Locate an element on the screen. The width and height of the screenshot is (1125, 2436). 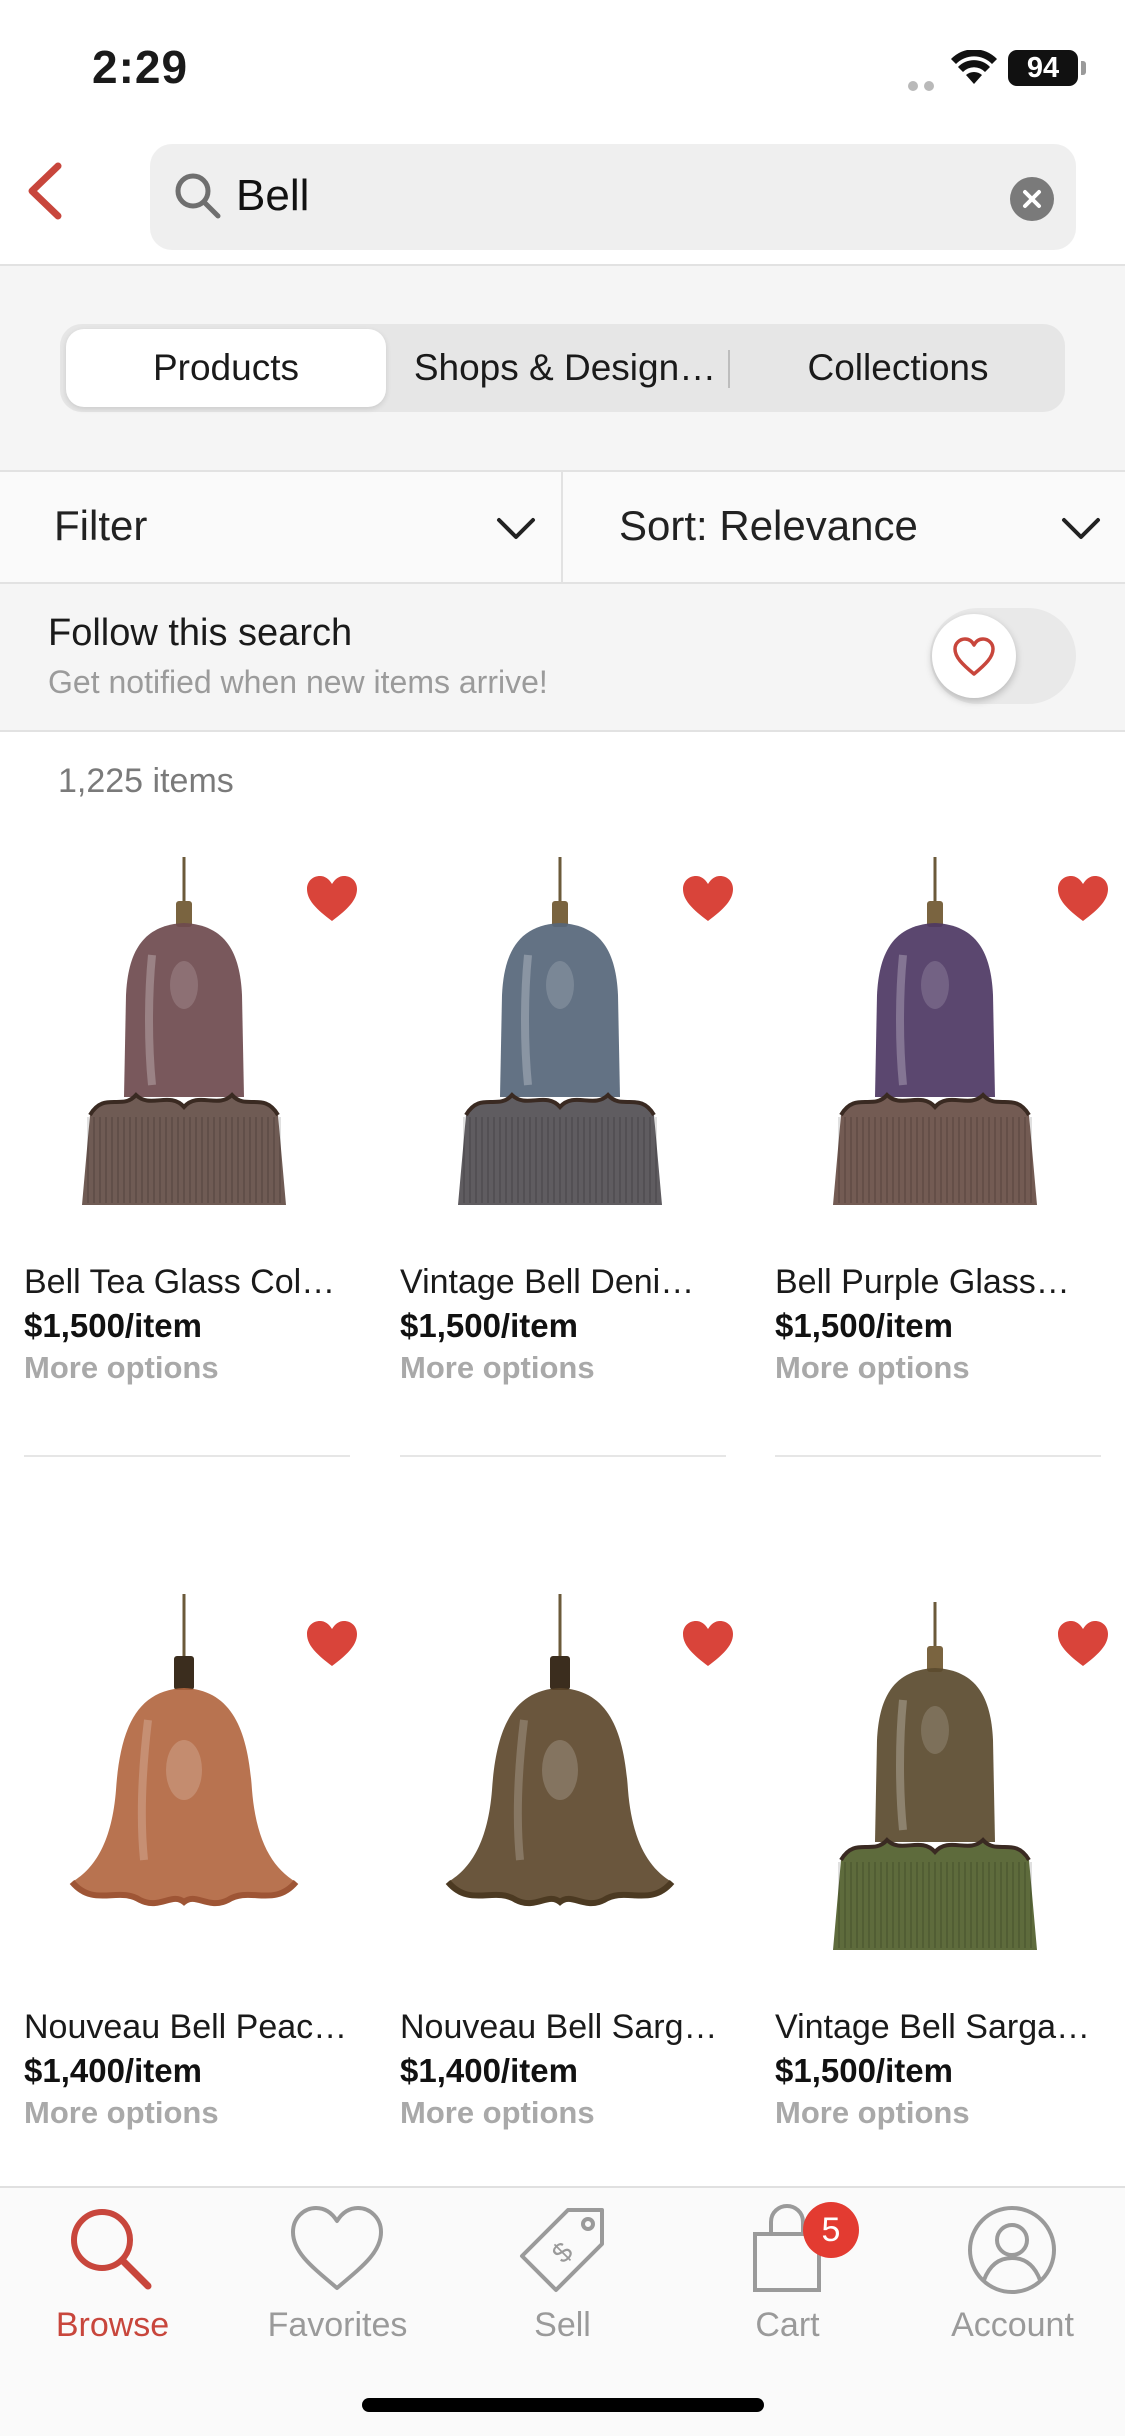
search-bar is located at coordinates (613, 197).